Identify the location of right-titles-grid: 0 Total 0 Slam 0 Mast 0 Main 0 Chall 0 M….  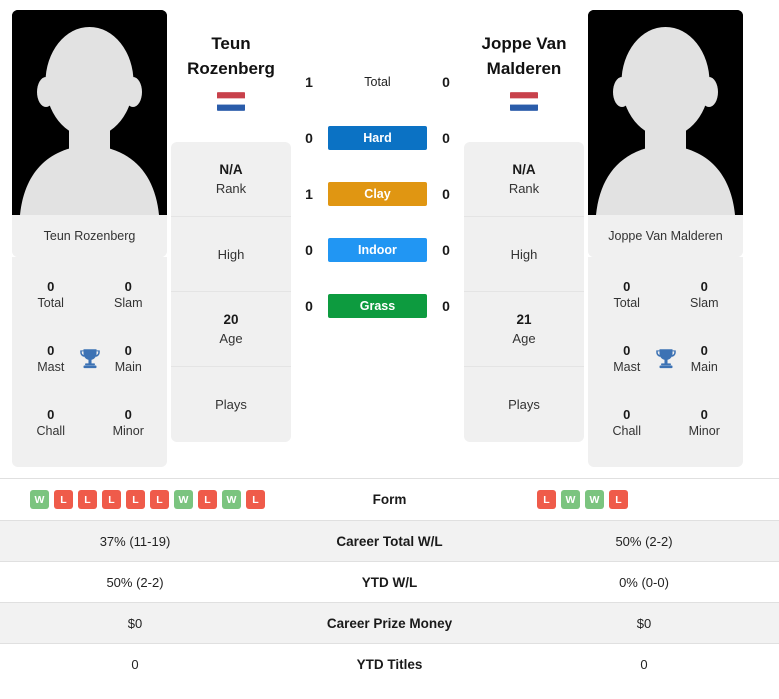
(665, 359).